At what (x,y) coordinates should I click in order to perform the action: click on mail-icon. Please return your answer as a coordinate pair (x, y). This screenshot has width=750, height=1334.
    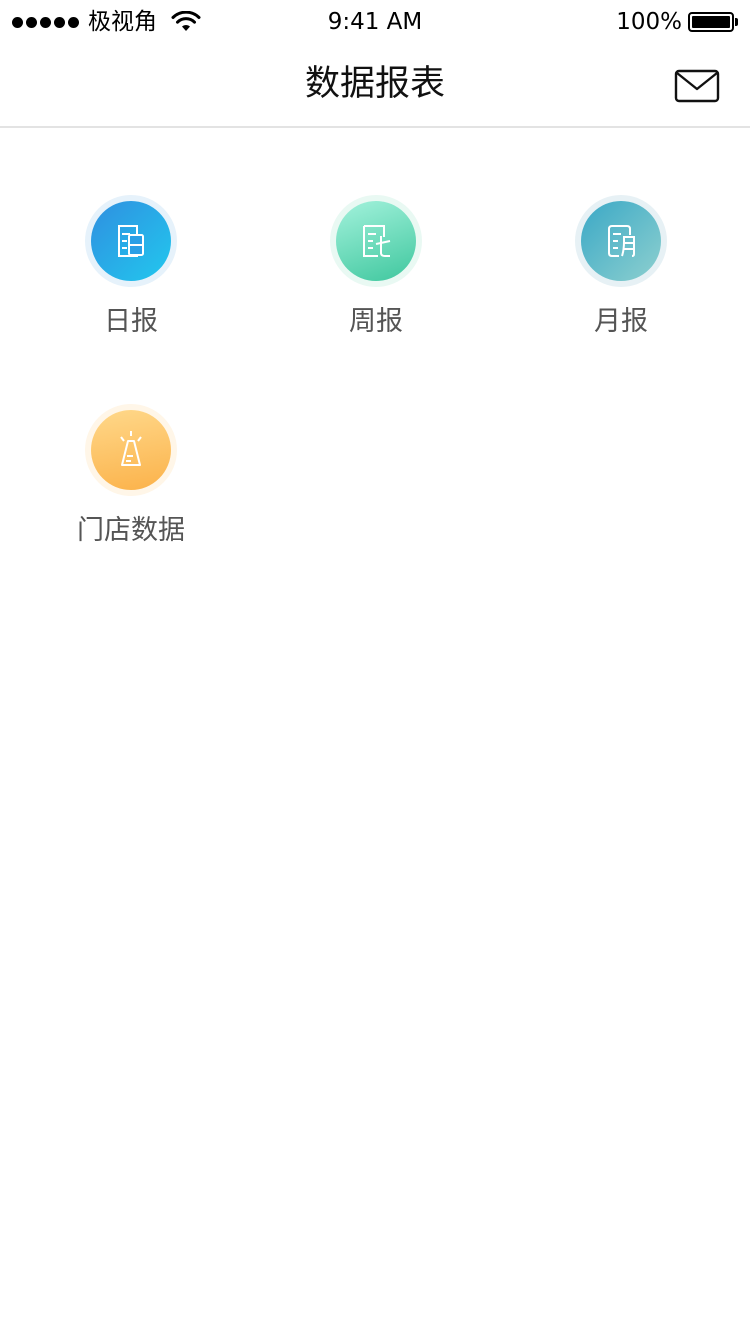
    Looking at the image, I should click on (697, 86).